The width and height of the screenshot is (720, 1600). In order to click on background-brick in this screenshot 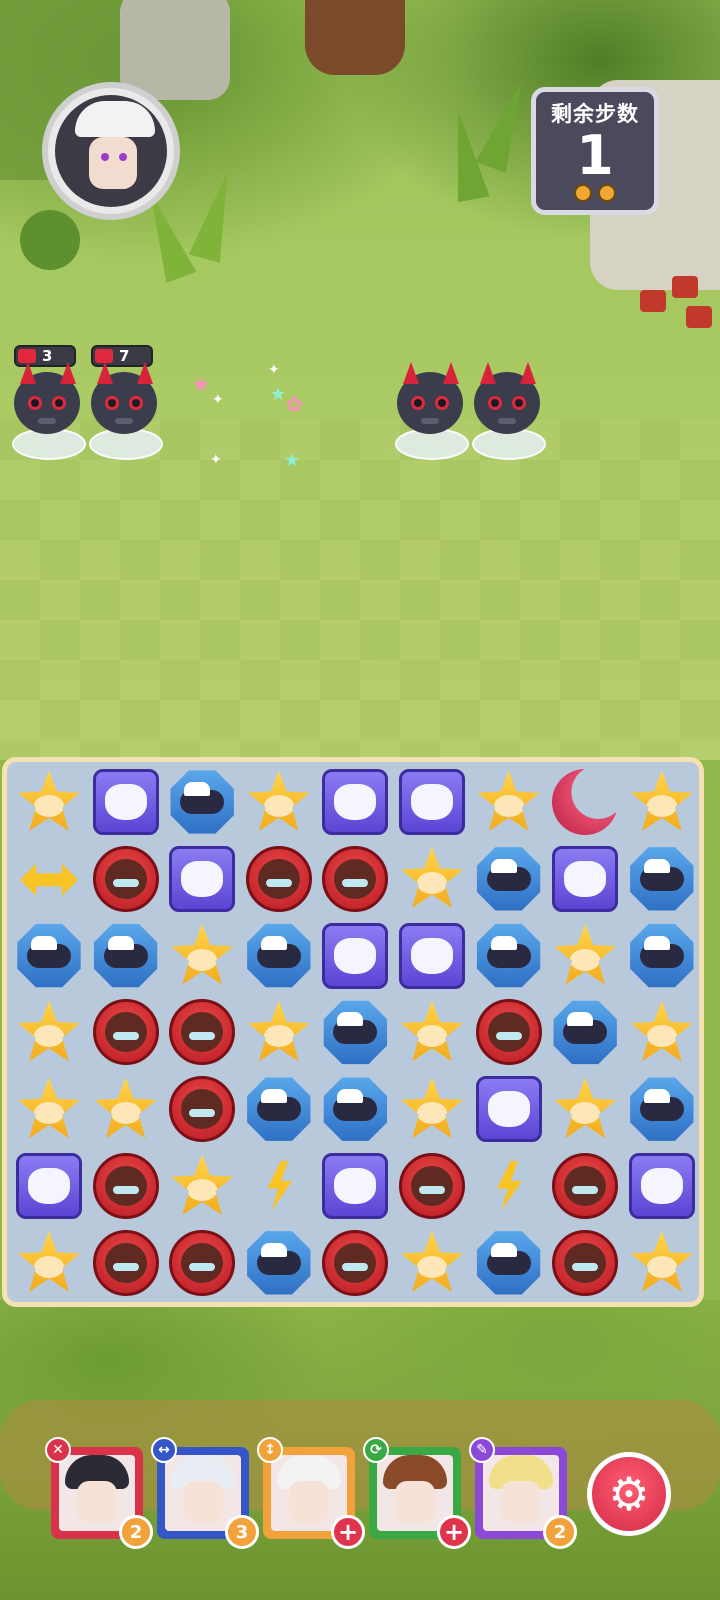, I will do `click(653, 301)`.